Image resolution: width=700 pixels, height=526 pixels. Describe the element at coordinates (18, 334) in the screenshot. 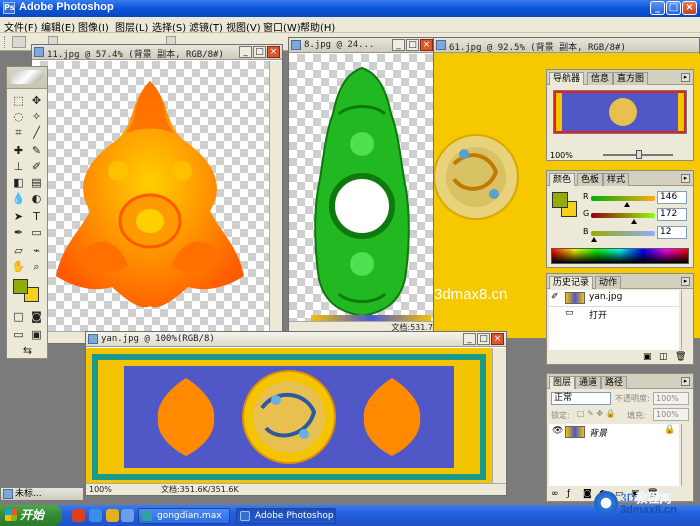

I see `screen-mode-1-icon: ▭` at that location.